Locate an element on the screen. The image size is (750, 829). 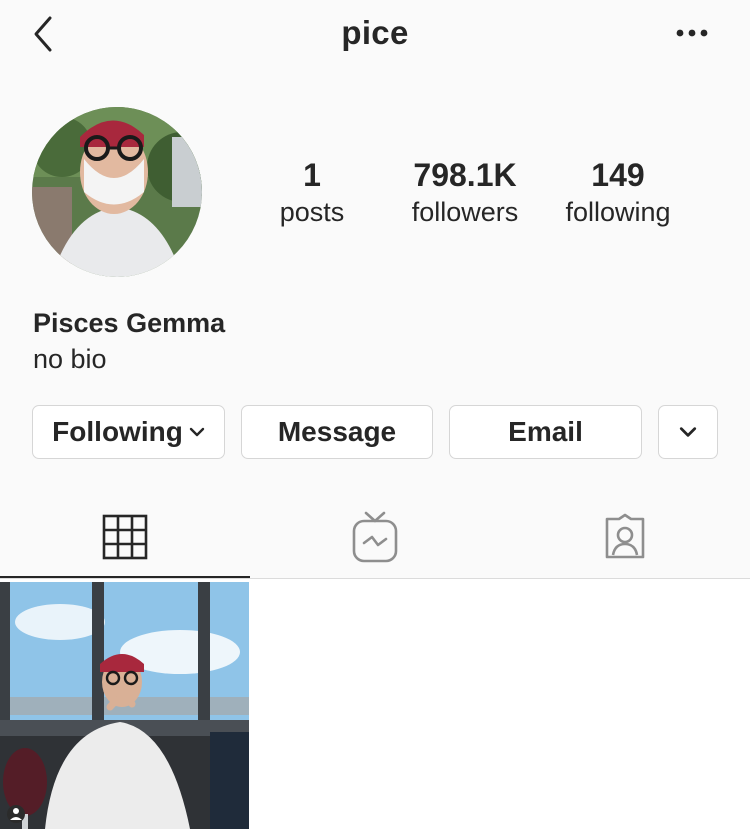
profile-username: pice is located at coordinates (375, 32).